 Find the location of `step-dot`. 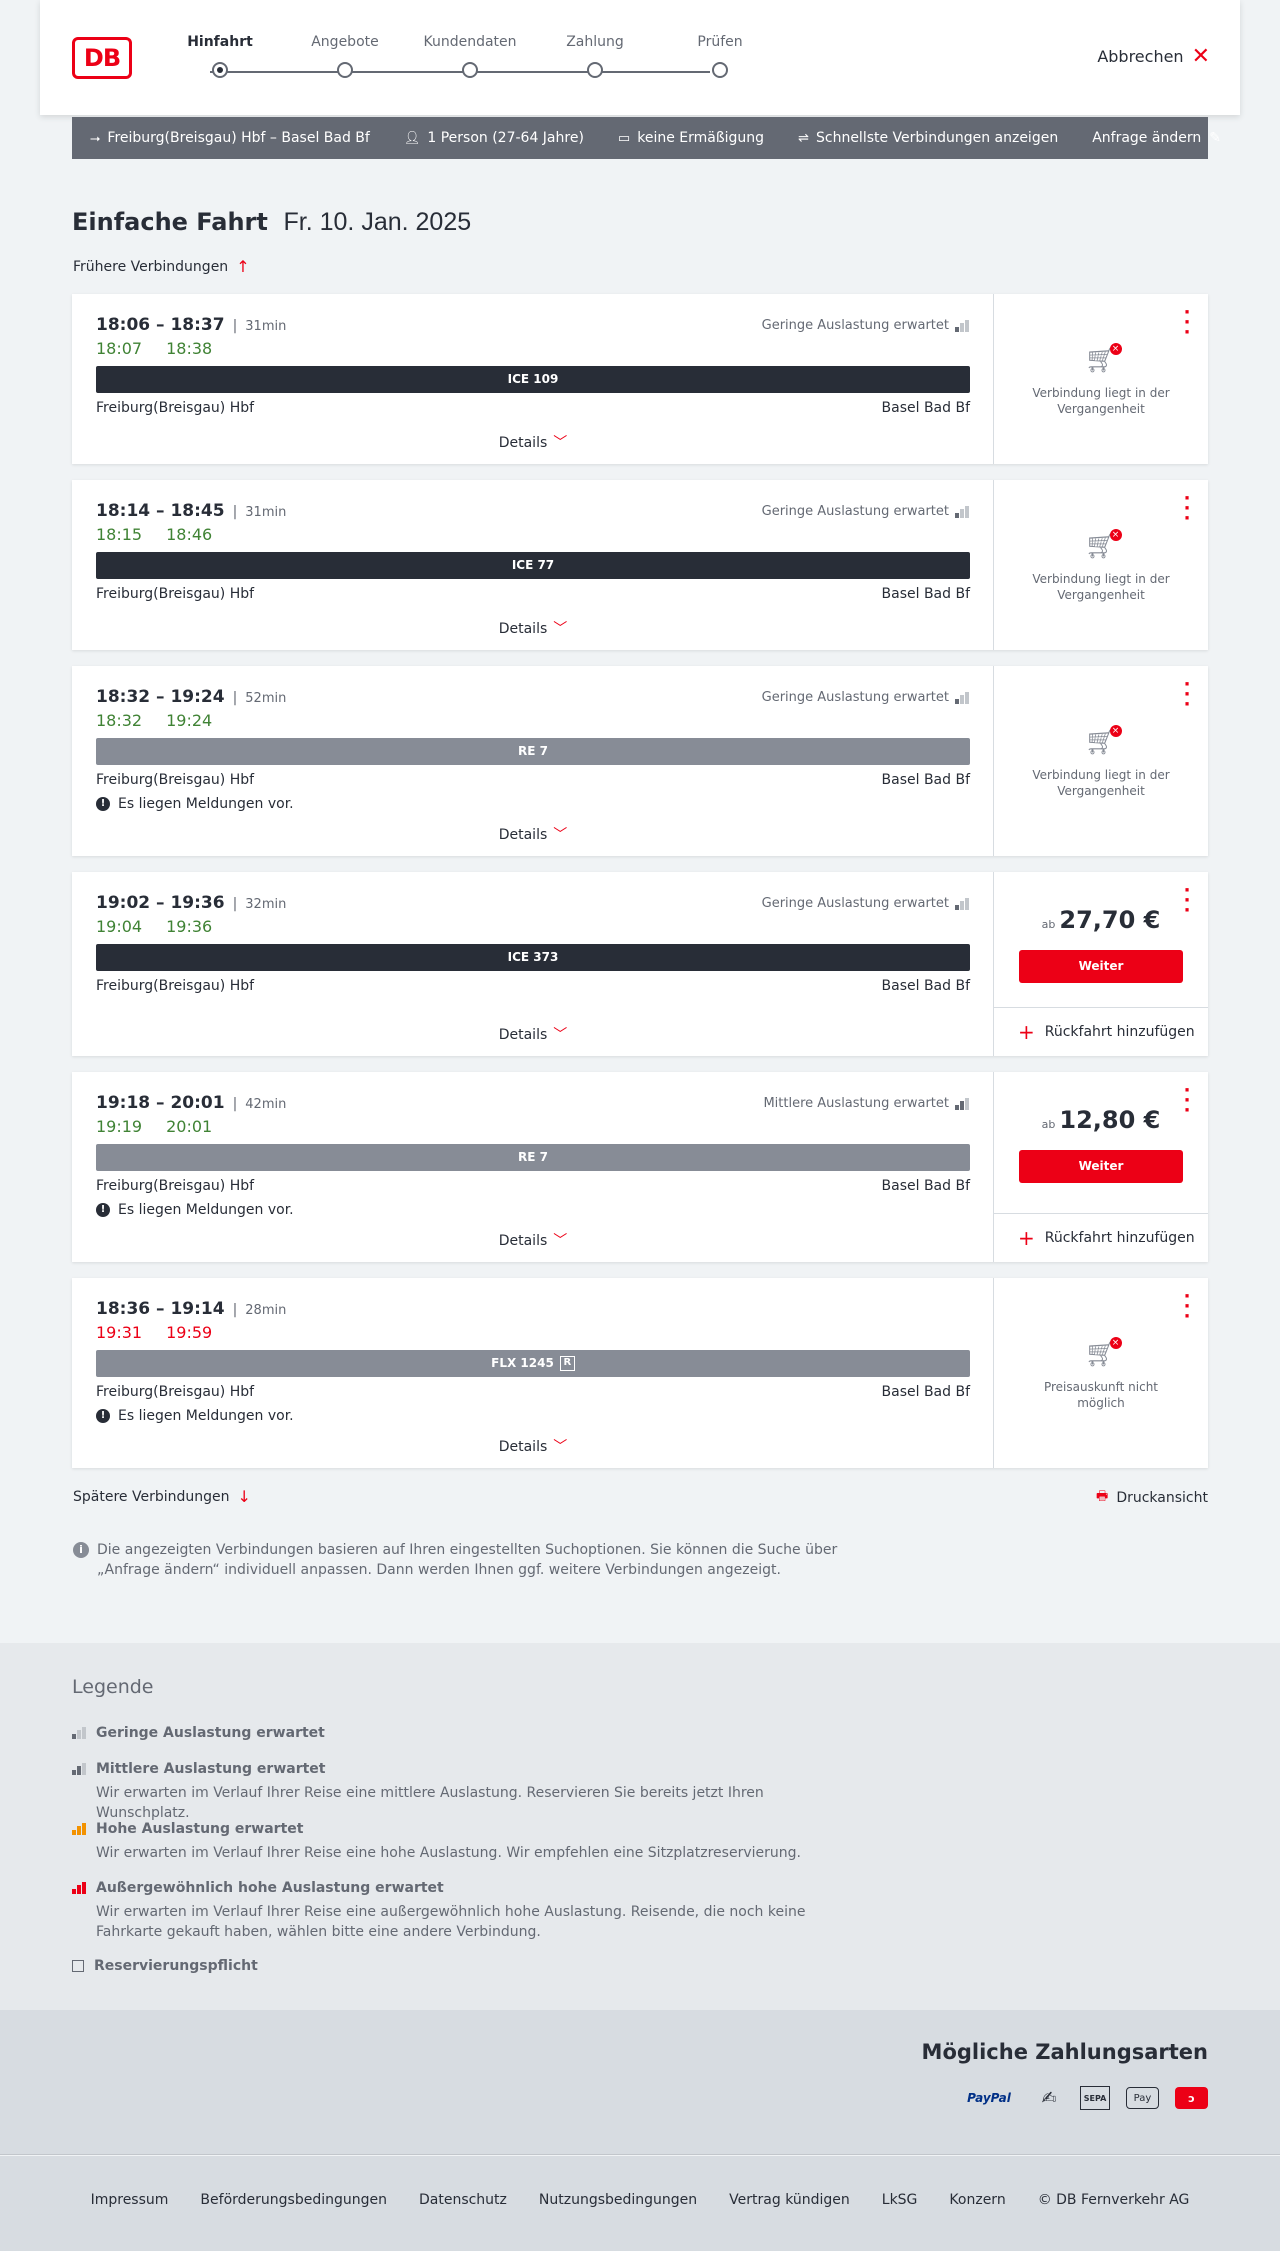

step-dot is located at coordinates (720, 70).